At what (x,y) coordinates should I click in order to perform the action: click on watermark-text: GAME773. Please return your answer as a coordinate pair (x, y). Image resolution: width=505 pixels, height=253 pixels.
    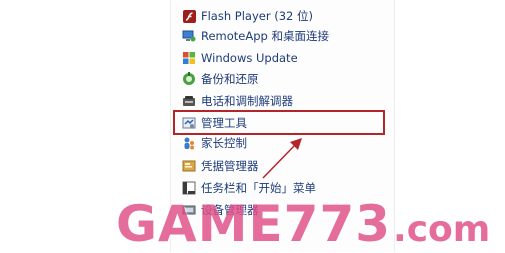
    Looking at the image, I should click on (254, 224).